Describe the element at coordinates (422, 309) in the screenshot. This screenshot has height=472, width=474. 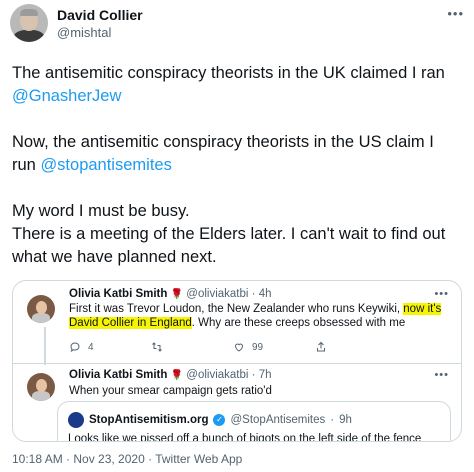
I see `highlighted-text: now it's` at that location.